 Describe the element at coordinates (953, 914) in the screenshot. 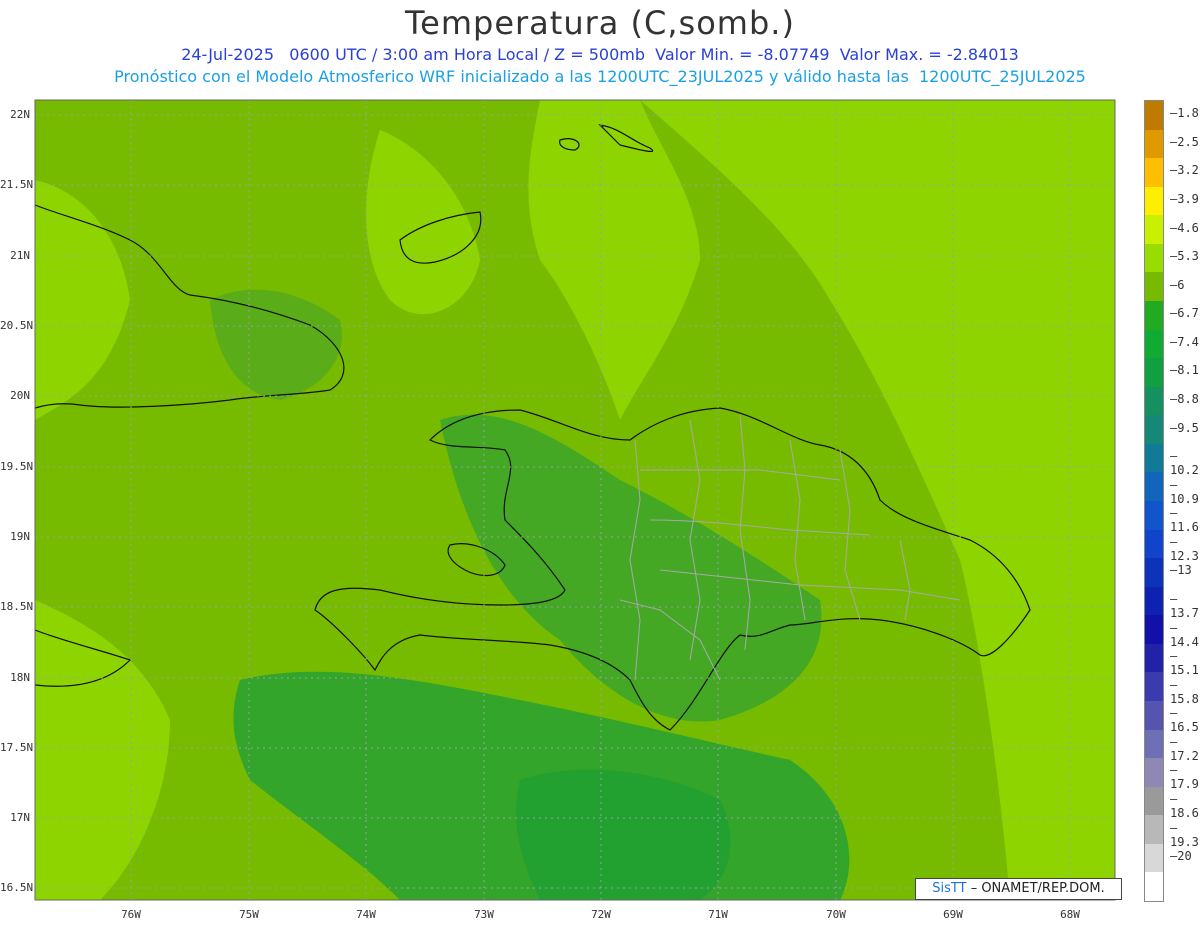

I see `lon-label: 69W` at that location.